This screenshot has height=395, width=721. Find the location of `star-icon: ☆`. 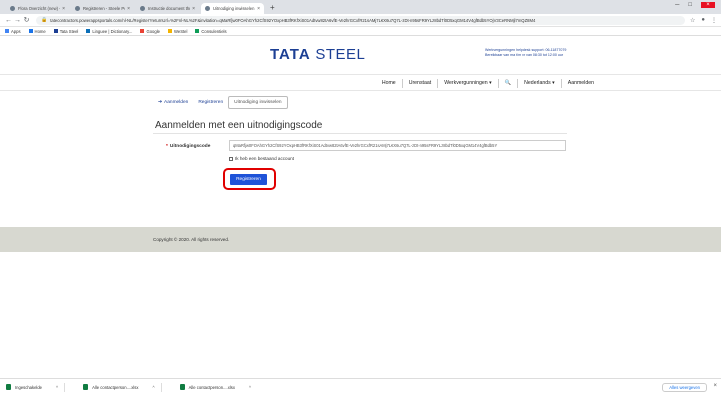

star-icon: ☆ is located at coordinates (692, 20).